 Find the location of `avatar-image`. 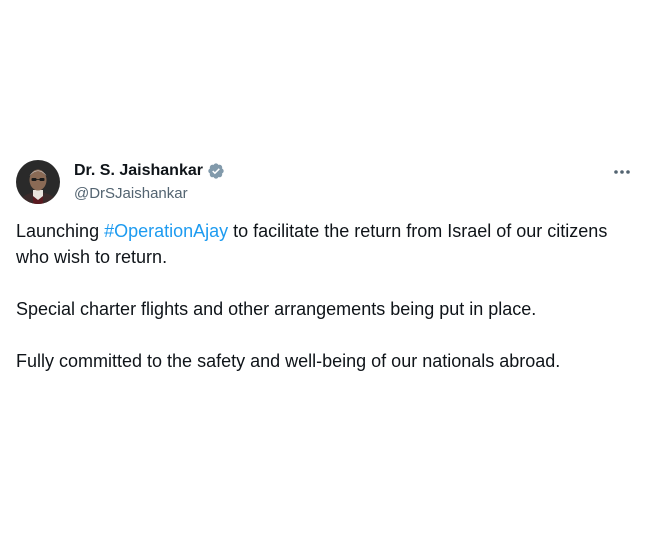

avatar-image is located at coordinates (38, 182).